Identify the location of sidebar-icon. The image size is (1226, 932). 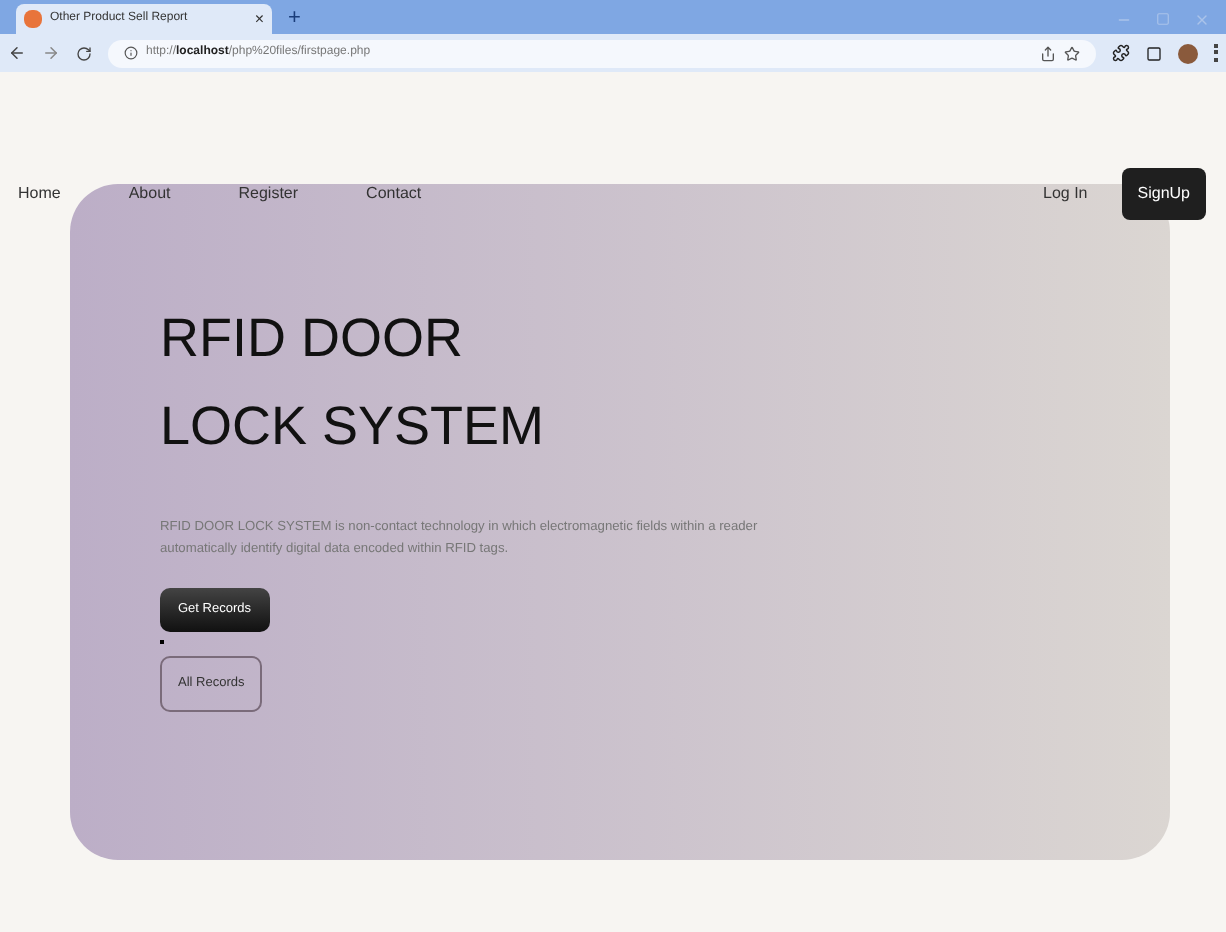
(1154, 53).